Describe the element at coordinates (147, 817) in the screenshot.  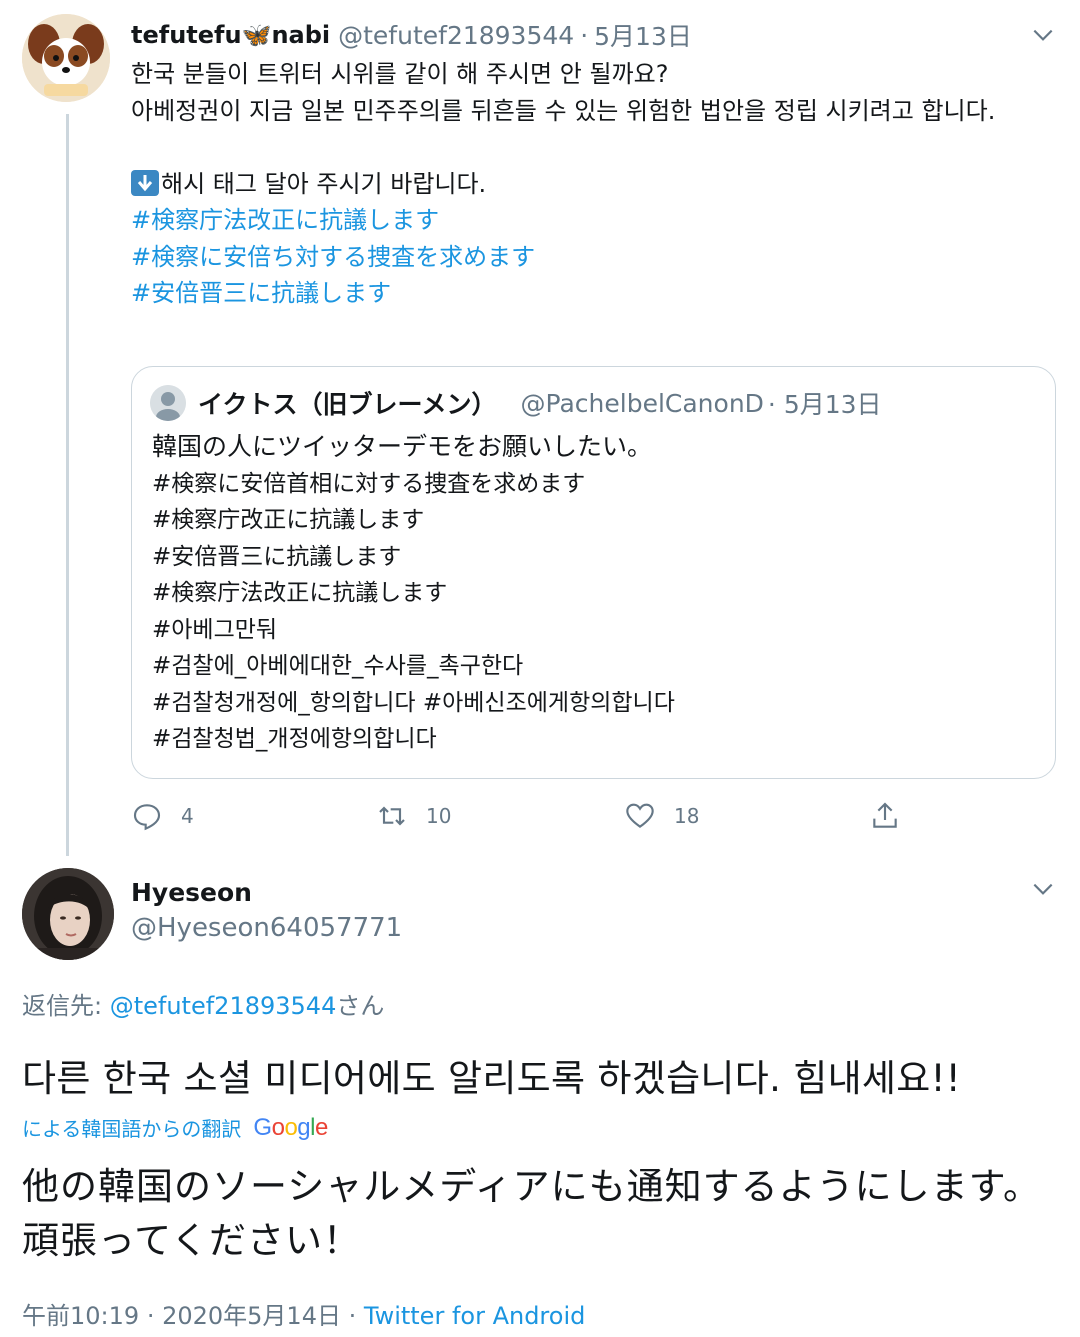
I see `reply-icon` at that location.